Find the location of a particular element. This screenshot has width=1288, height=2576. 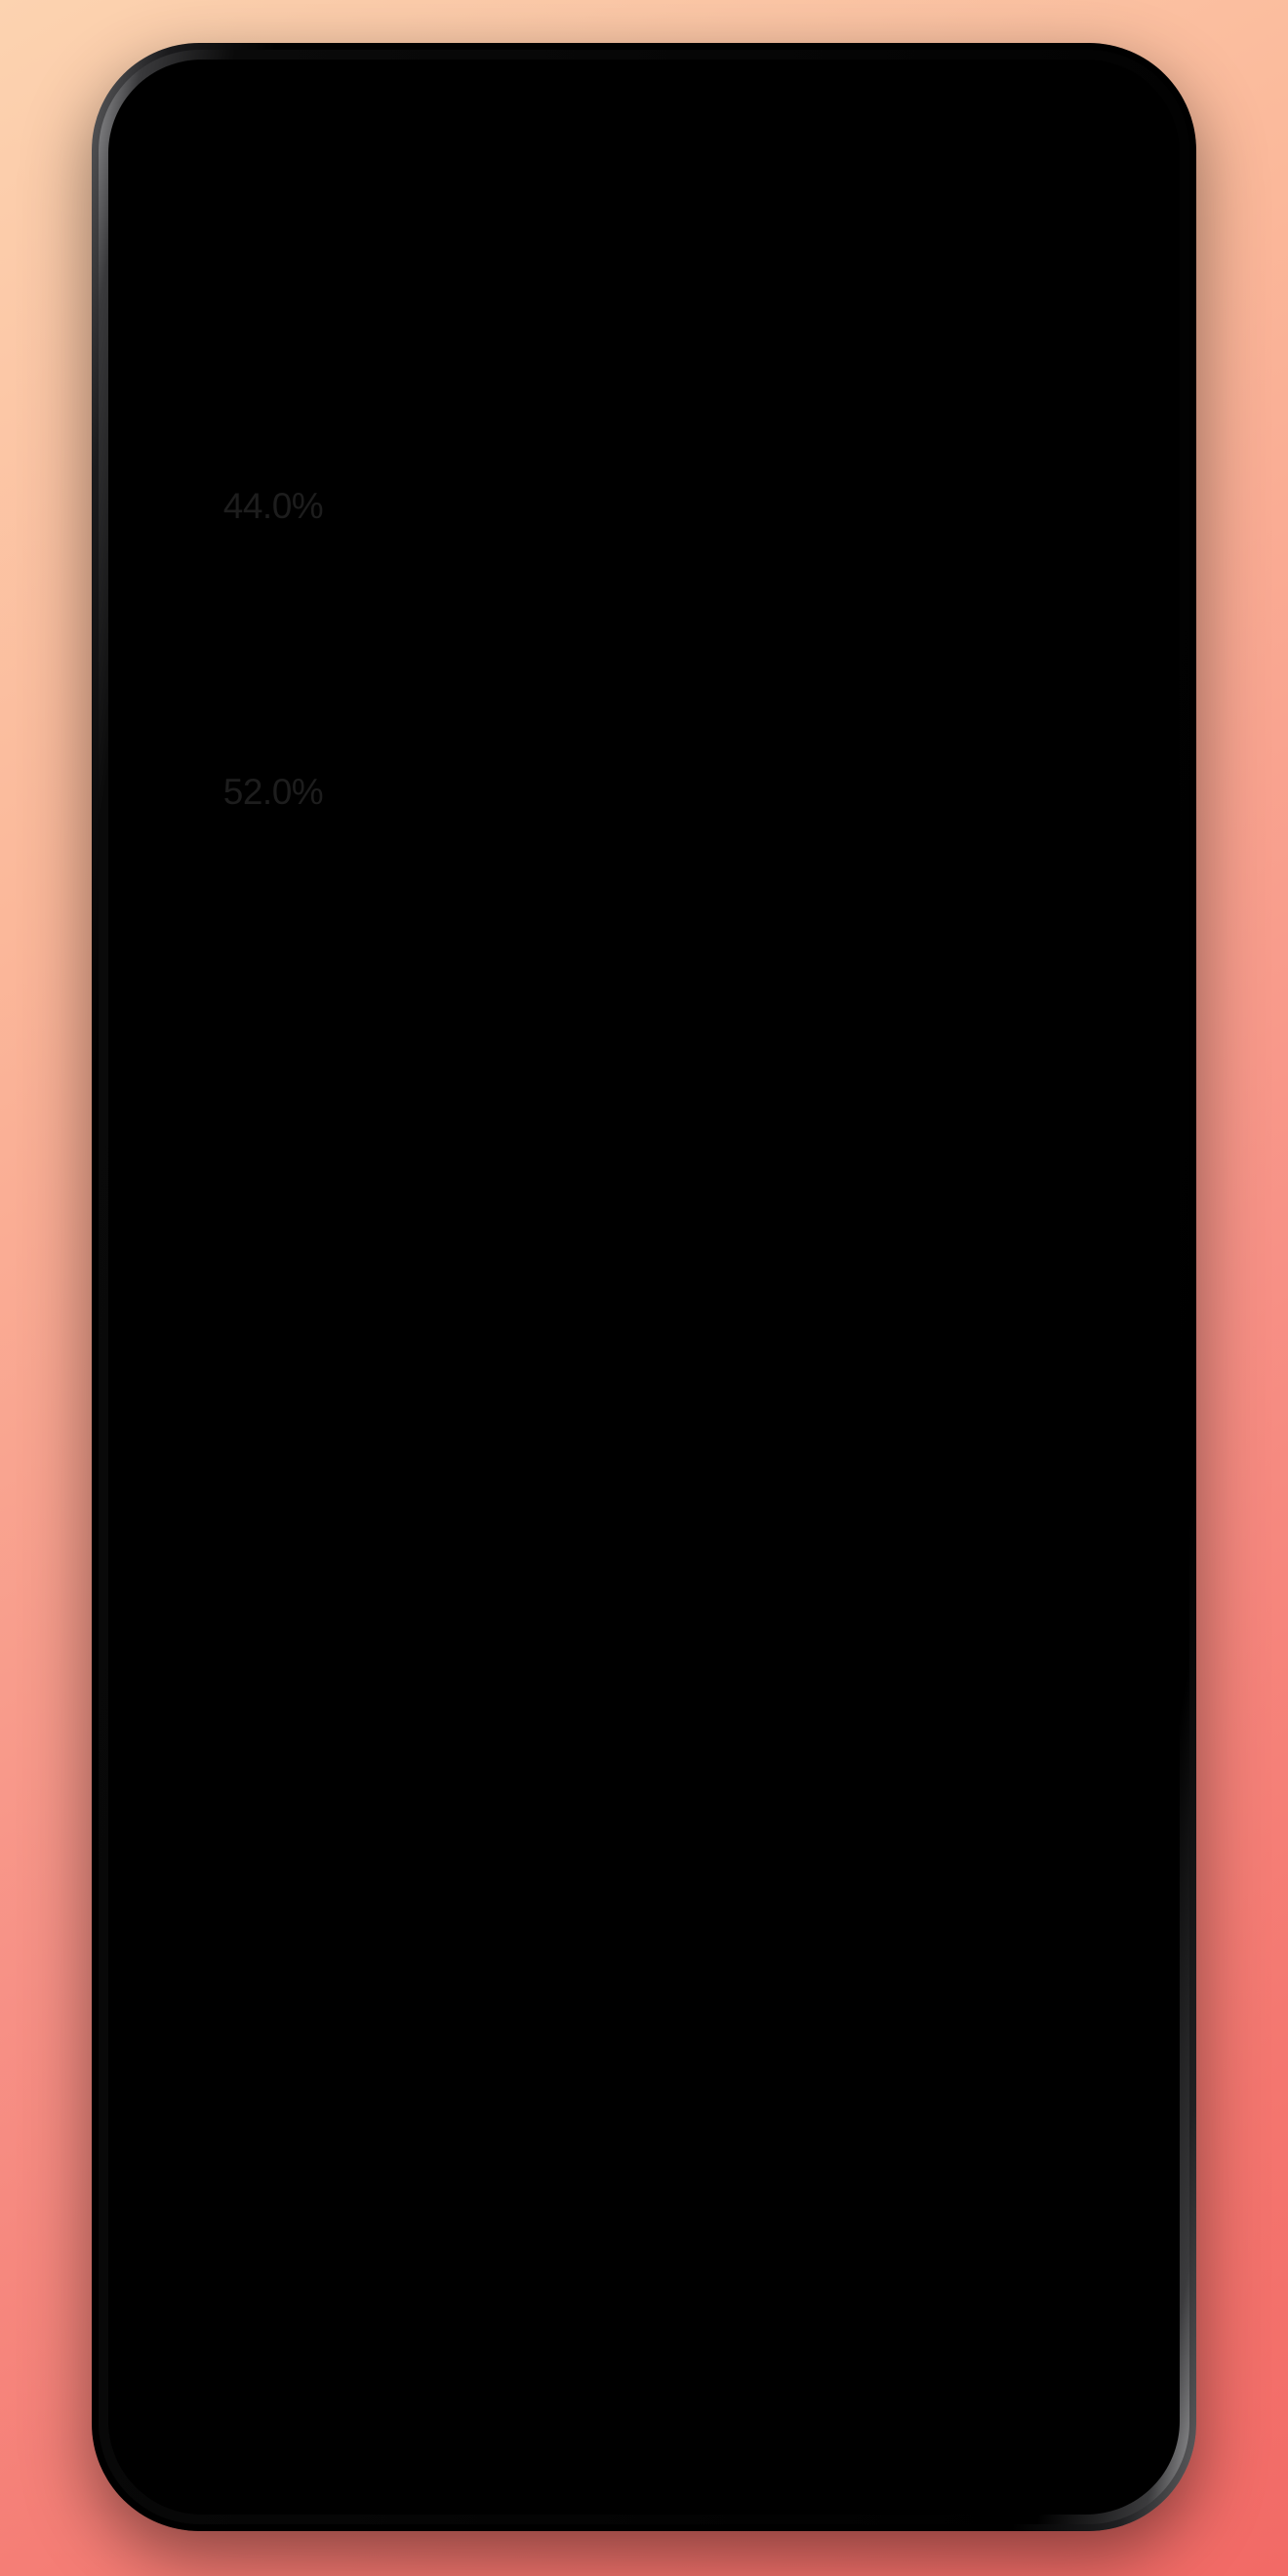

earpiece-speaker is located at coordinates (644, 105).